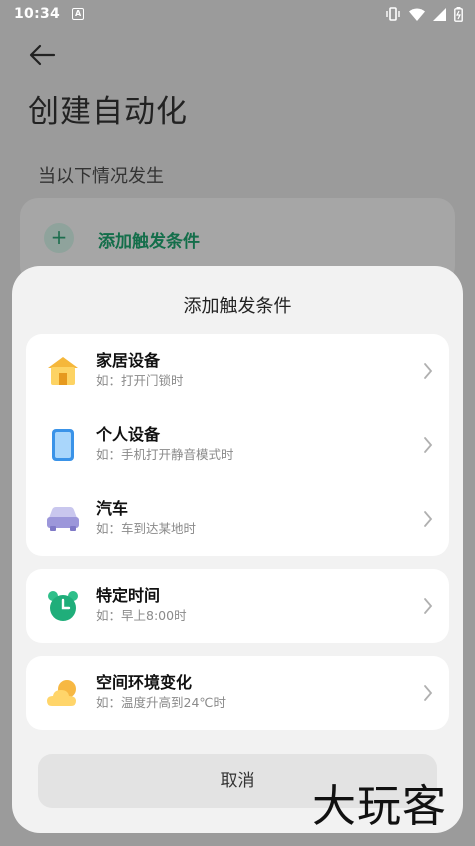 This screenshot has height=846, width=475. I want to click on status-time: 10:34, so click(37, 14).